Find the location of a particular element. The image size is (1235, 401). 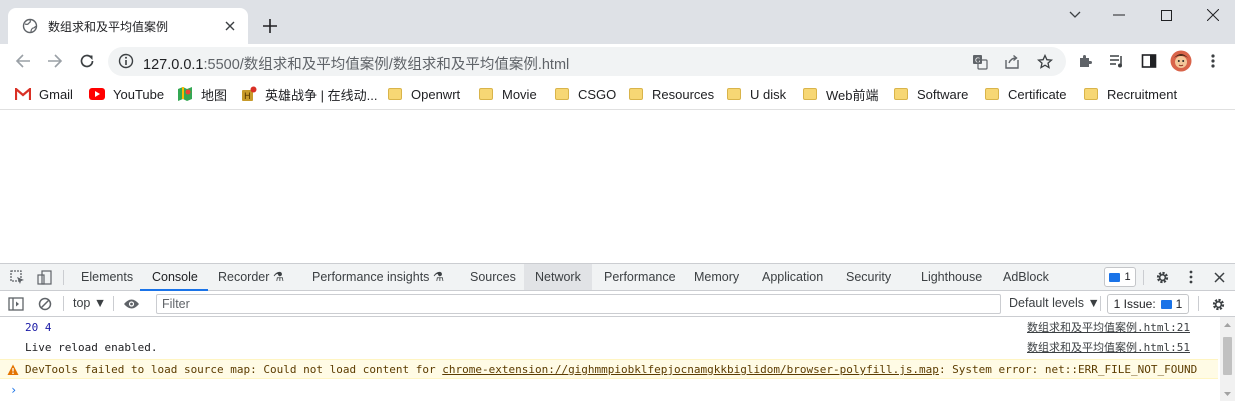

inspect-element-icon is located at coordinates (17, 277).